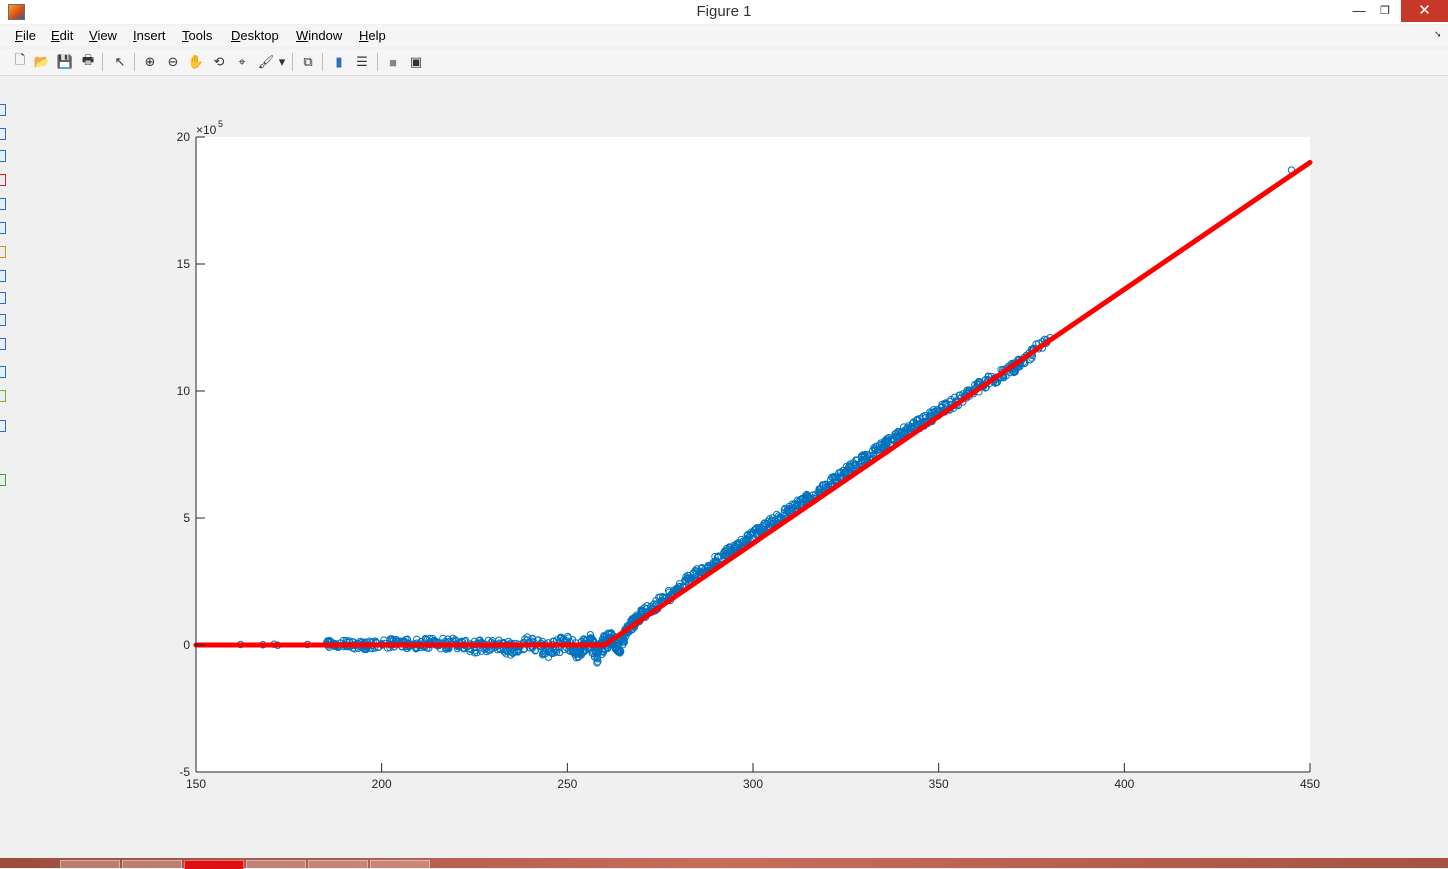  What do you see at coordinates (25, 35) in the screenshot?
I see `menu-file: File` at bounding box center [25, 35].